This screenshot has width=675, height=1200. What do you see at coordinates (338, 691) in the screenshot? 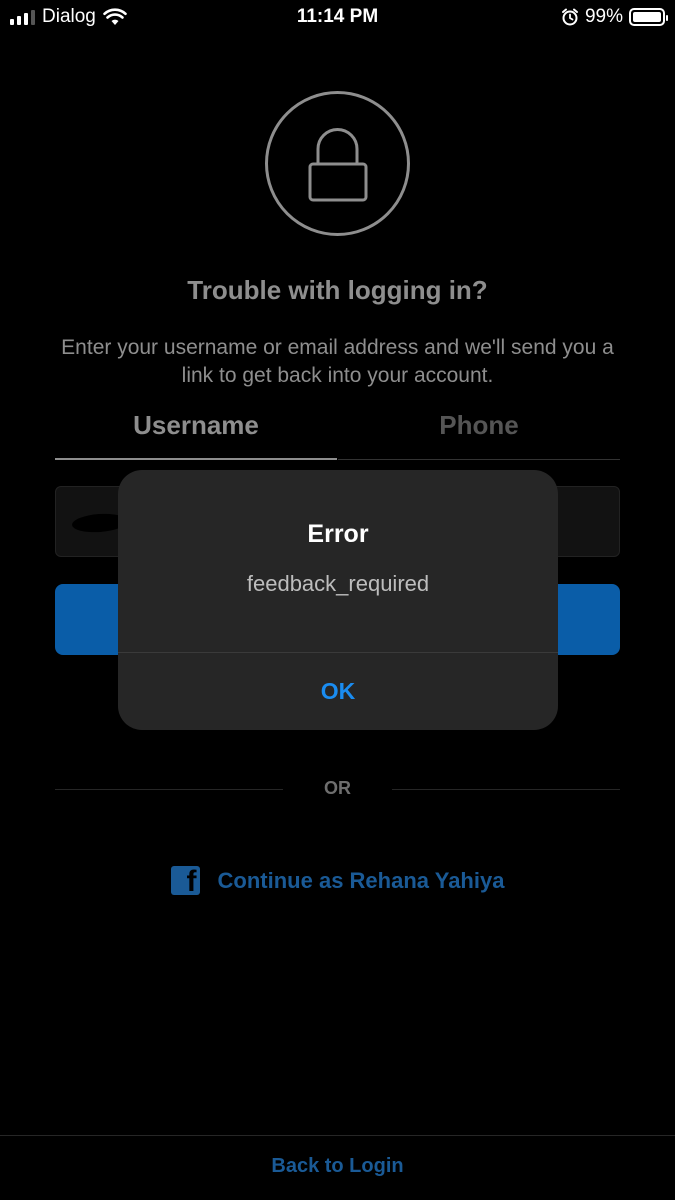
I see `ok-button: OK` at bounding box center [338, 691].